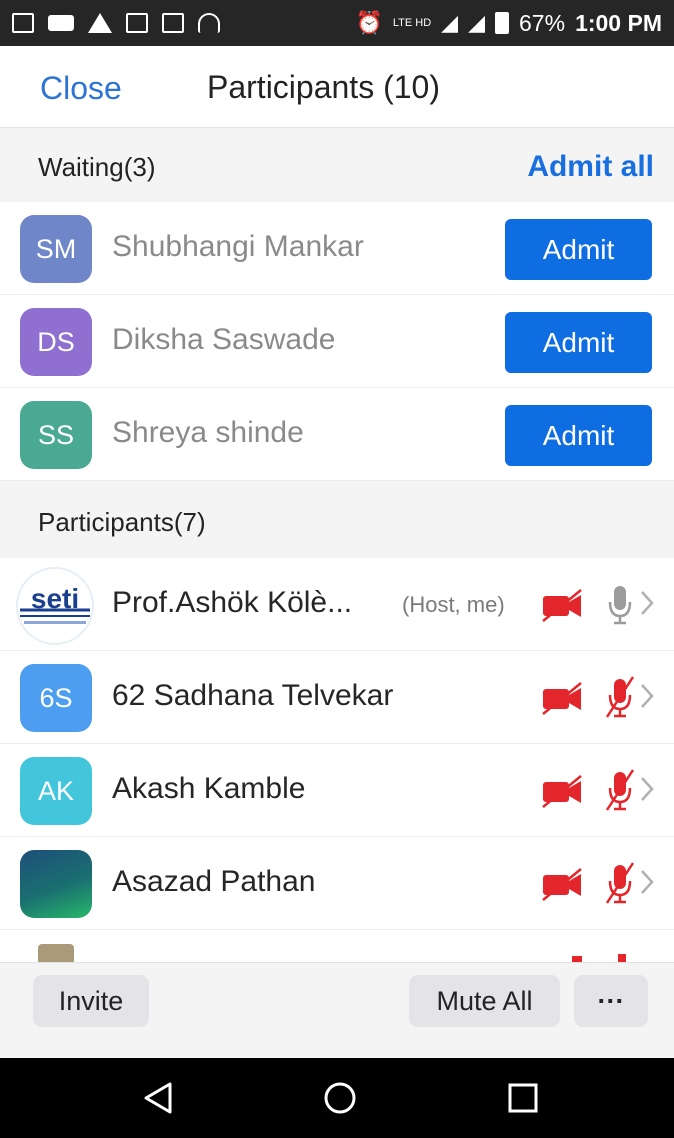 Image resolution: width=674 pixels, height=1138 pixels. I want to click on seti-logo: seti, so click(55, 606).